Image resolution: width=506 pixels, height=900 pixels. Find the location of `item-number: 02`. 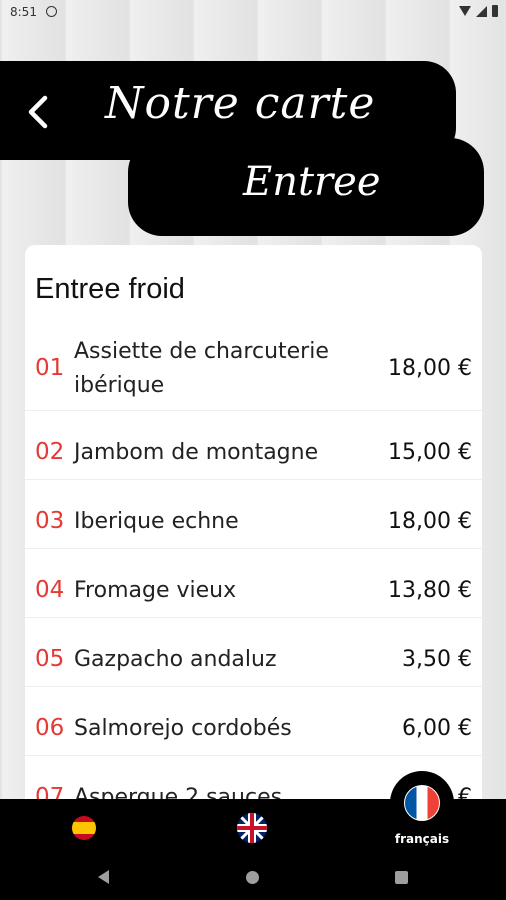

item-number: 02 is located at coordinates (50, 452).